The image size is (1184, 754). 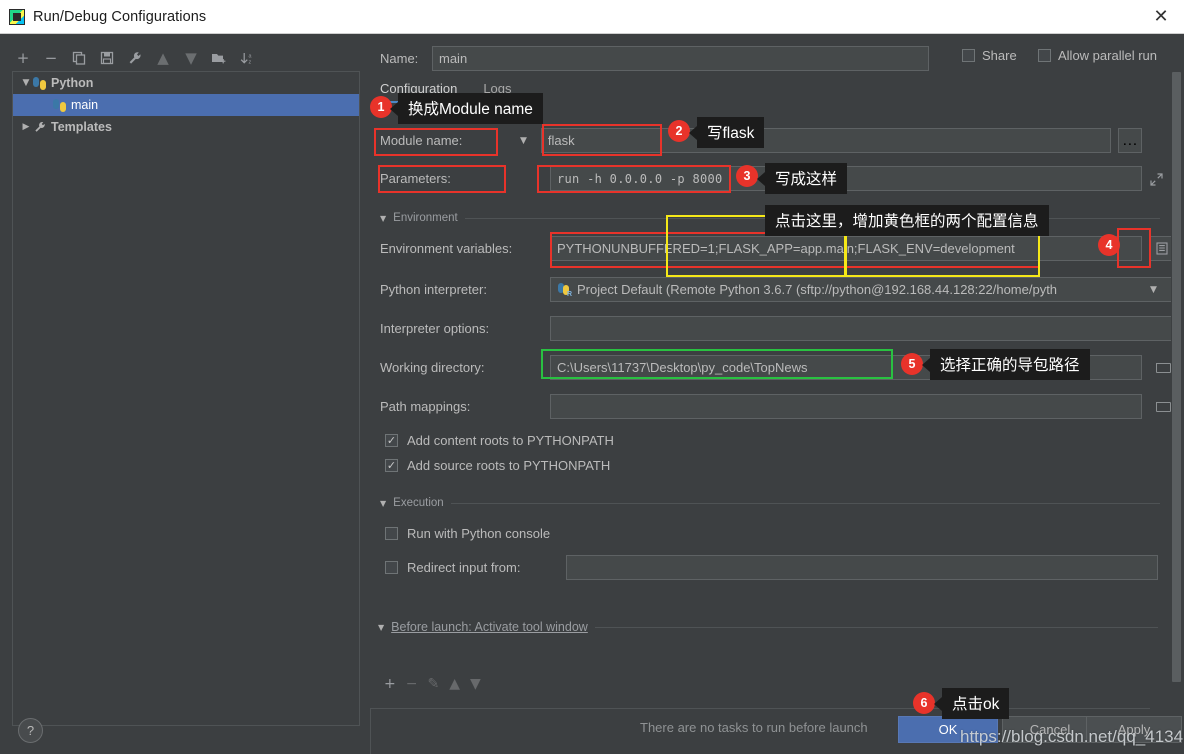 What do you see at coordinates (391, 567) in the screenshot?
I see `redirect-input-checkbox: ✓` at bounding box center [391, 567].